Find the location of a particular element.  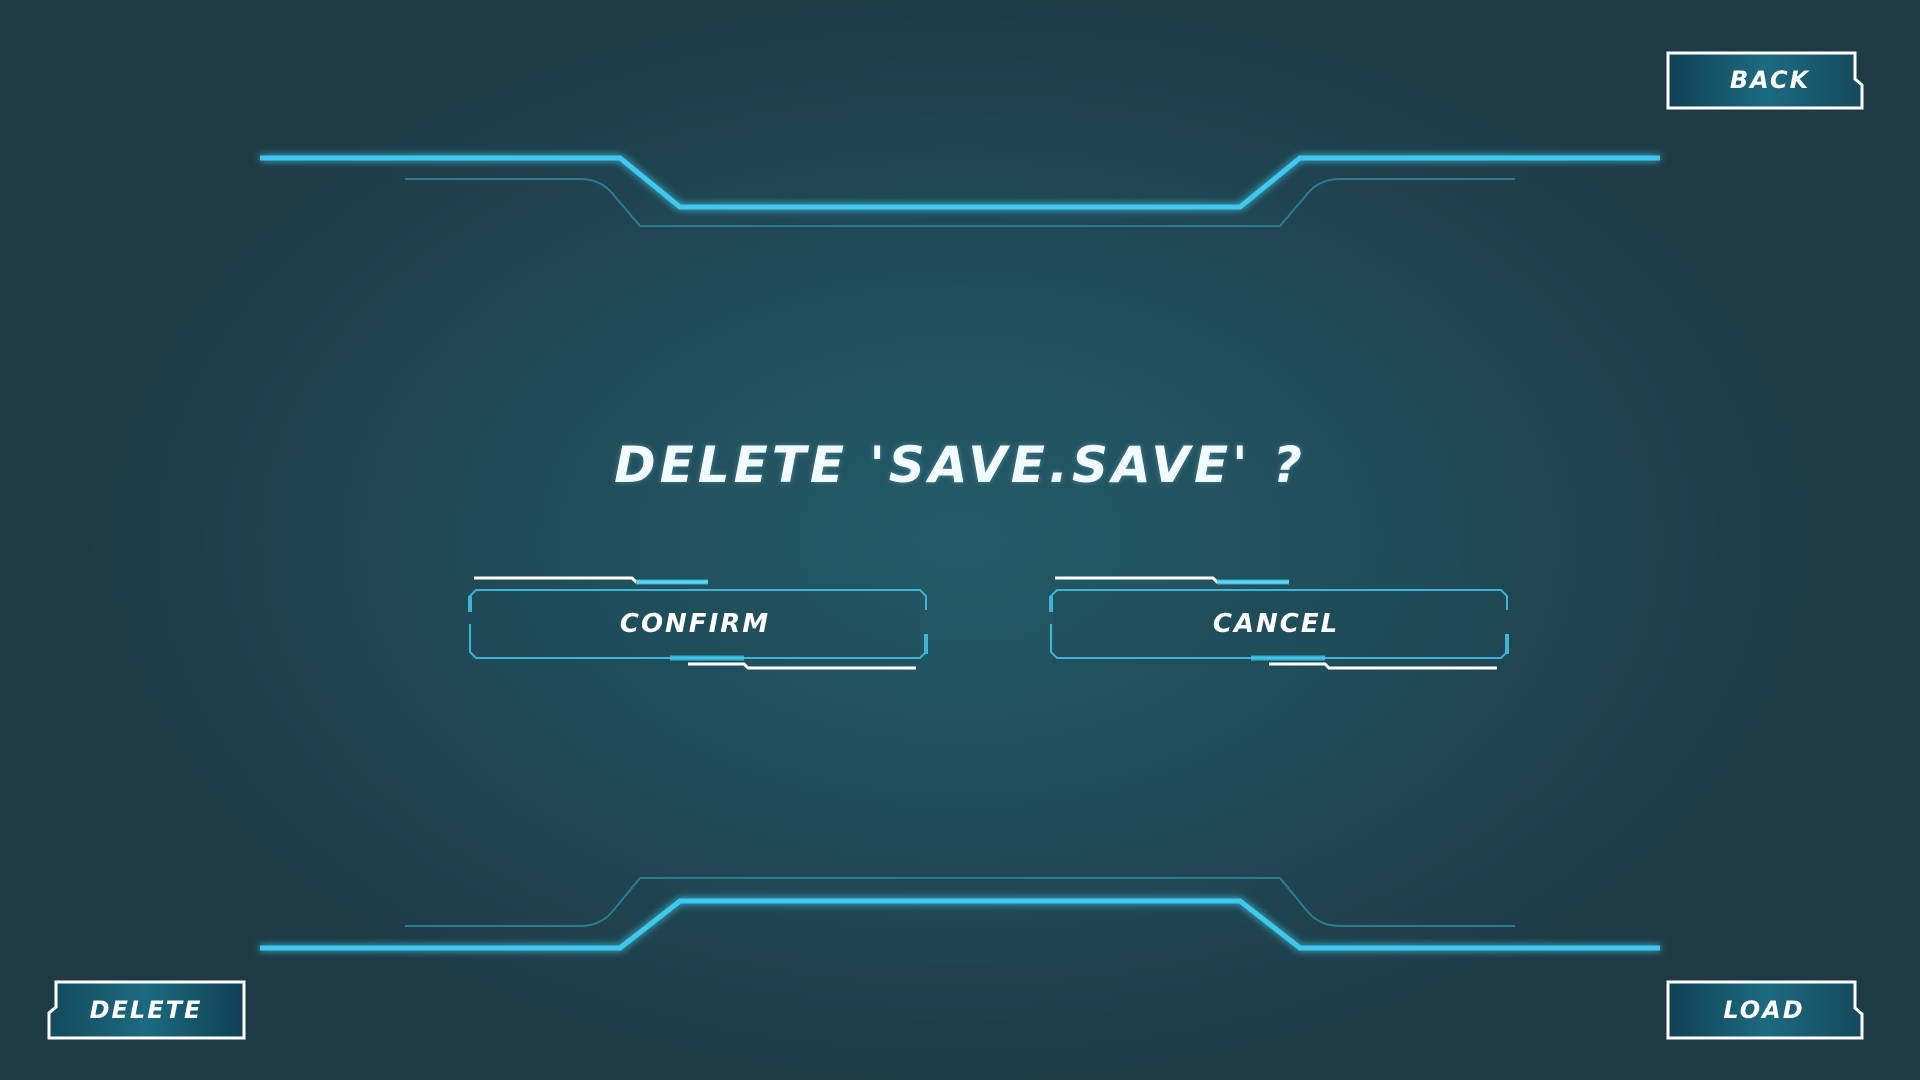

cancel-button: Cancel is located at coordinates (1276, 624).